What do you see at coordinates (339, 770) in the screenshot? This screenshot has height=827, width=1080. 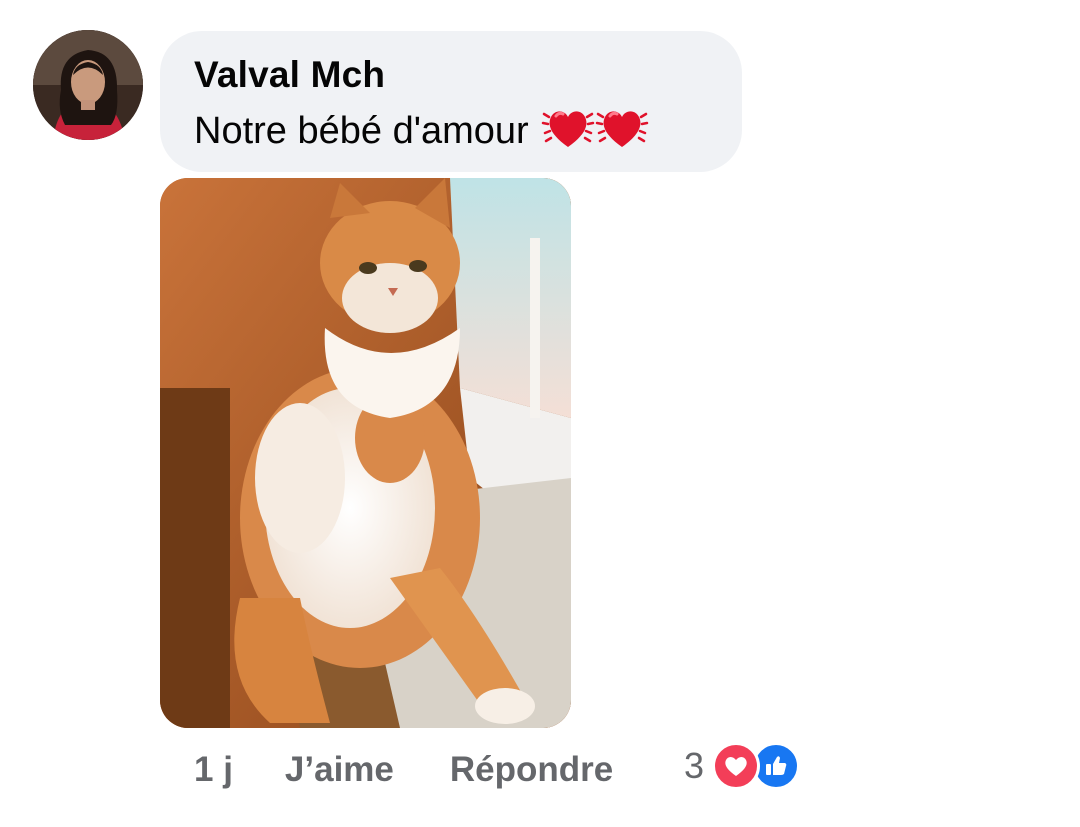 I see `like-button: J’aime` at bounding box center [339, 770].